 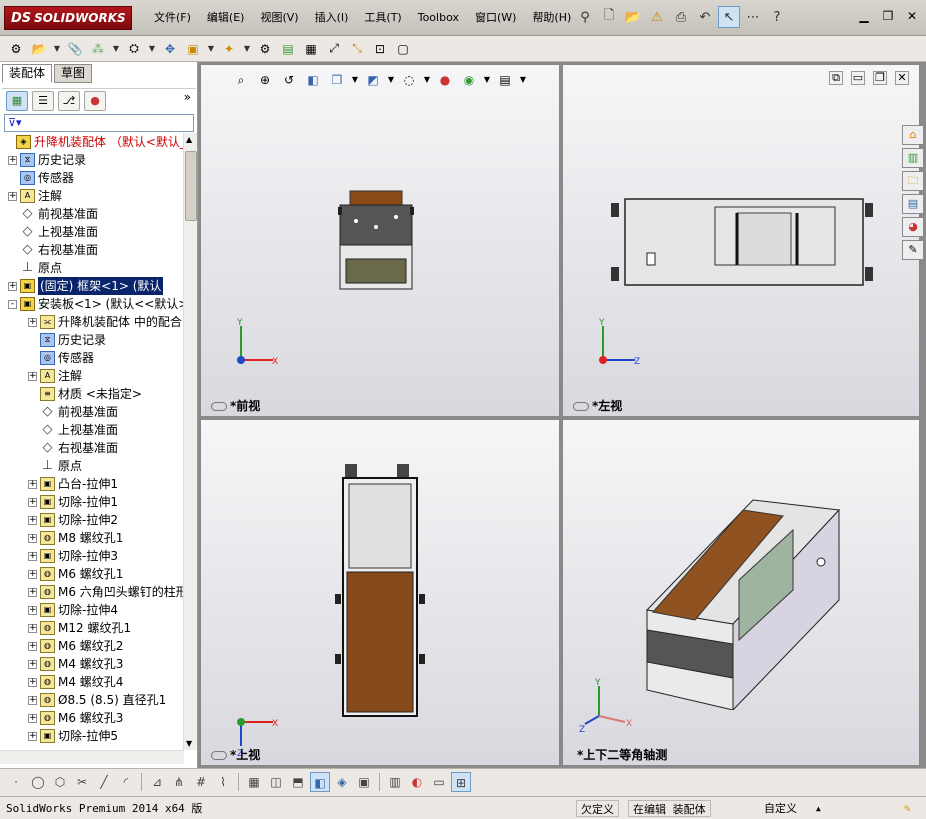 What do you see at coordinates (92, 376) in the screenshot?
I see `tree-item: + A 注解` at bounding box center [92, 376].